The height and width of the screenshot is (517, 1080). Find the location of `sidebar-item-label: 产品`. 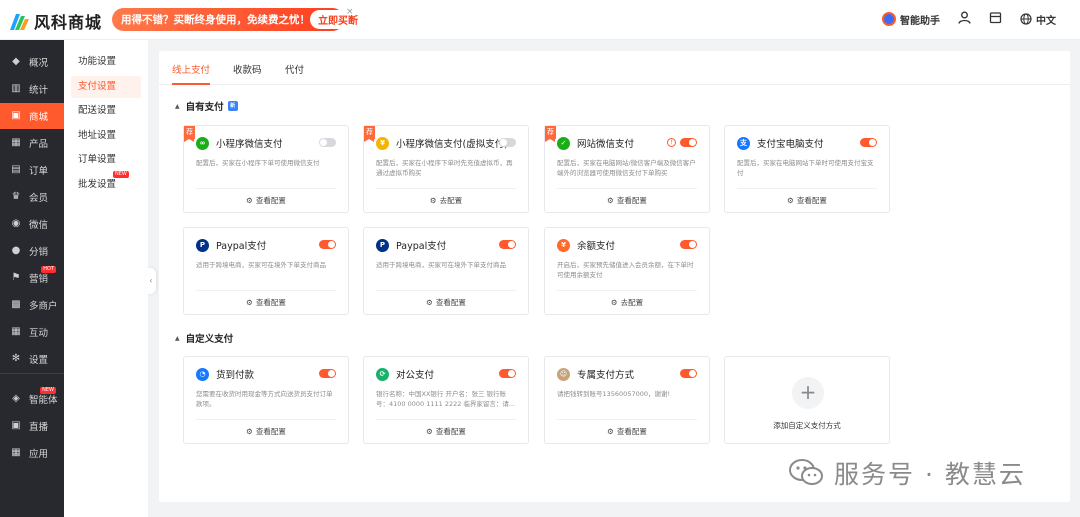

sidebar-item-label: 产品 is located at coordinates (39, 144).